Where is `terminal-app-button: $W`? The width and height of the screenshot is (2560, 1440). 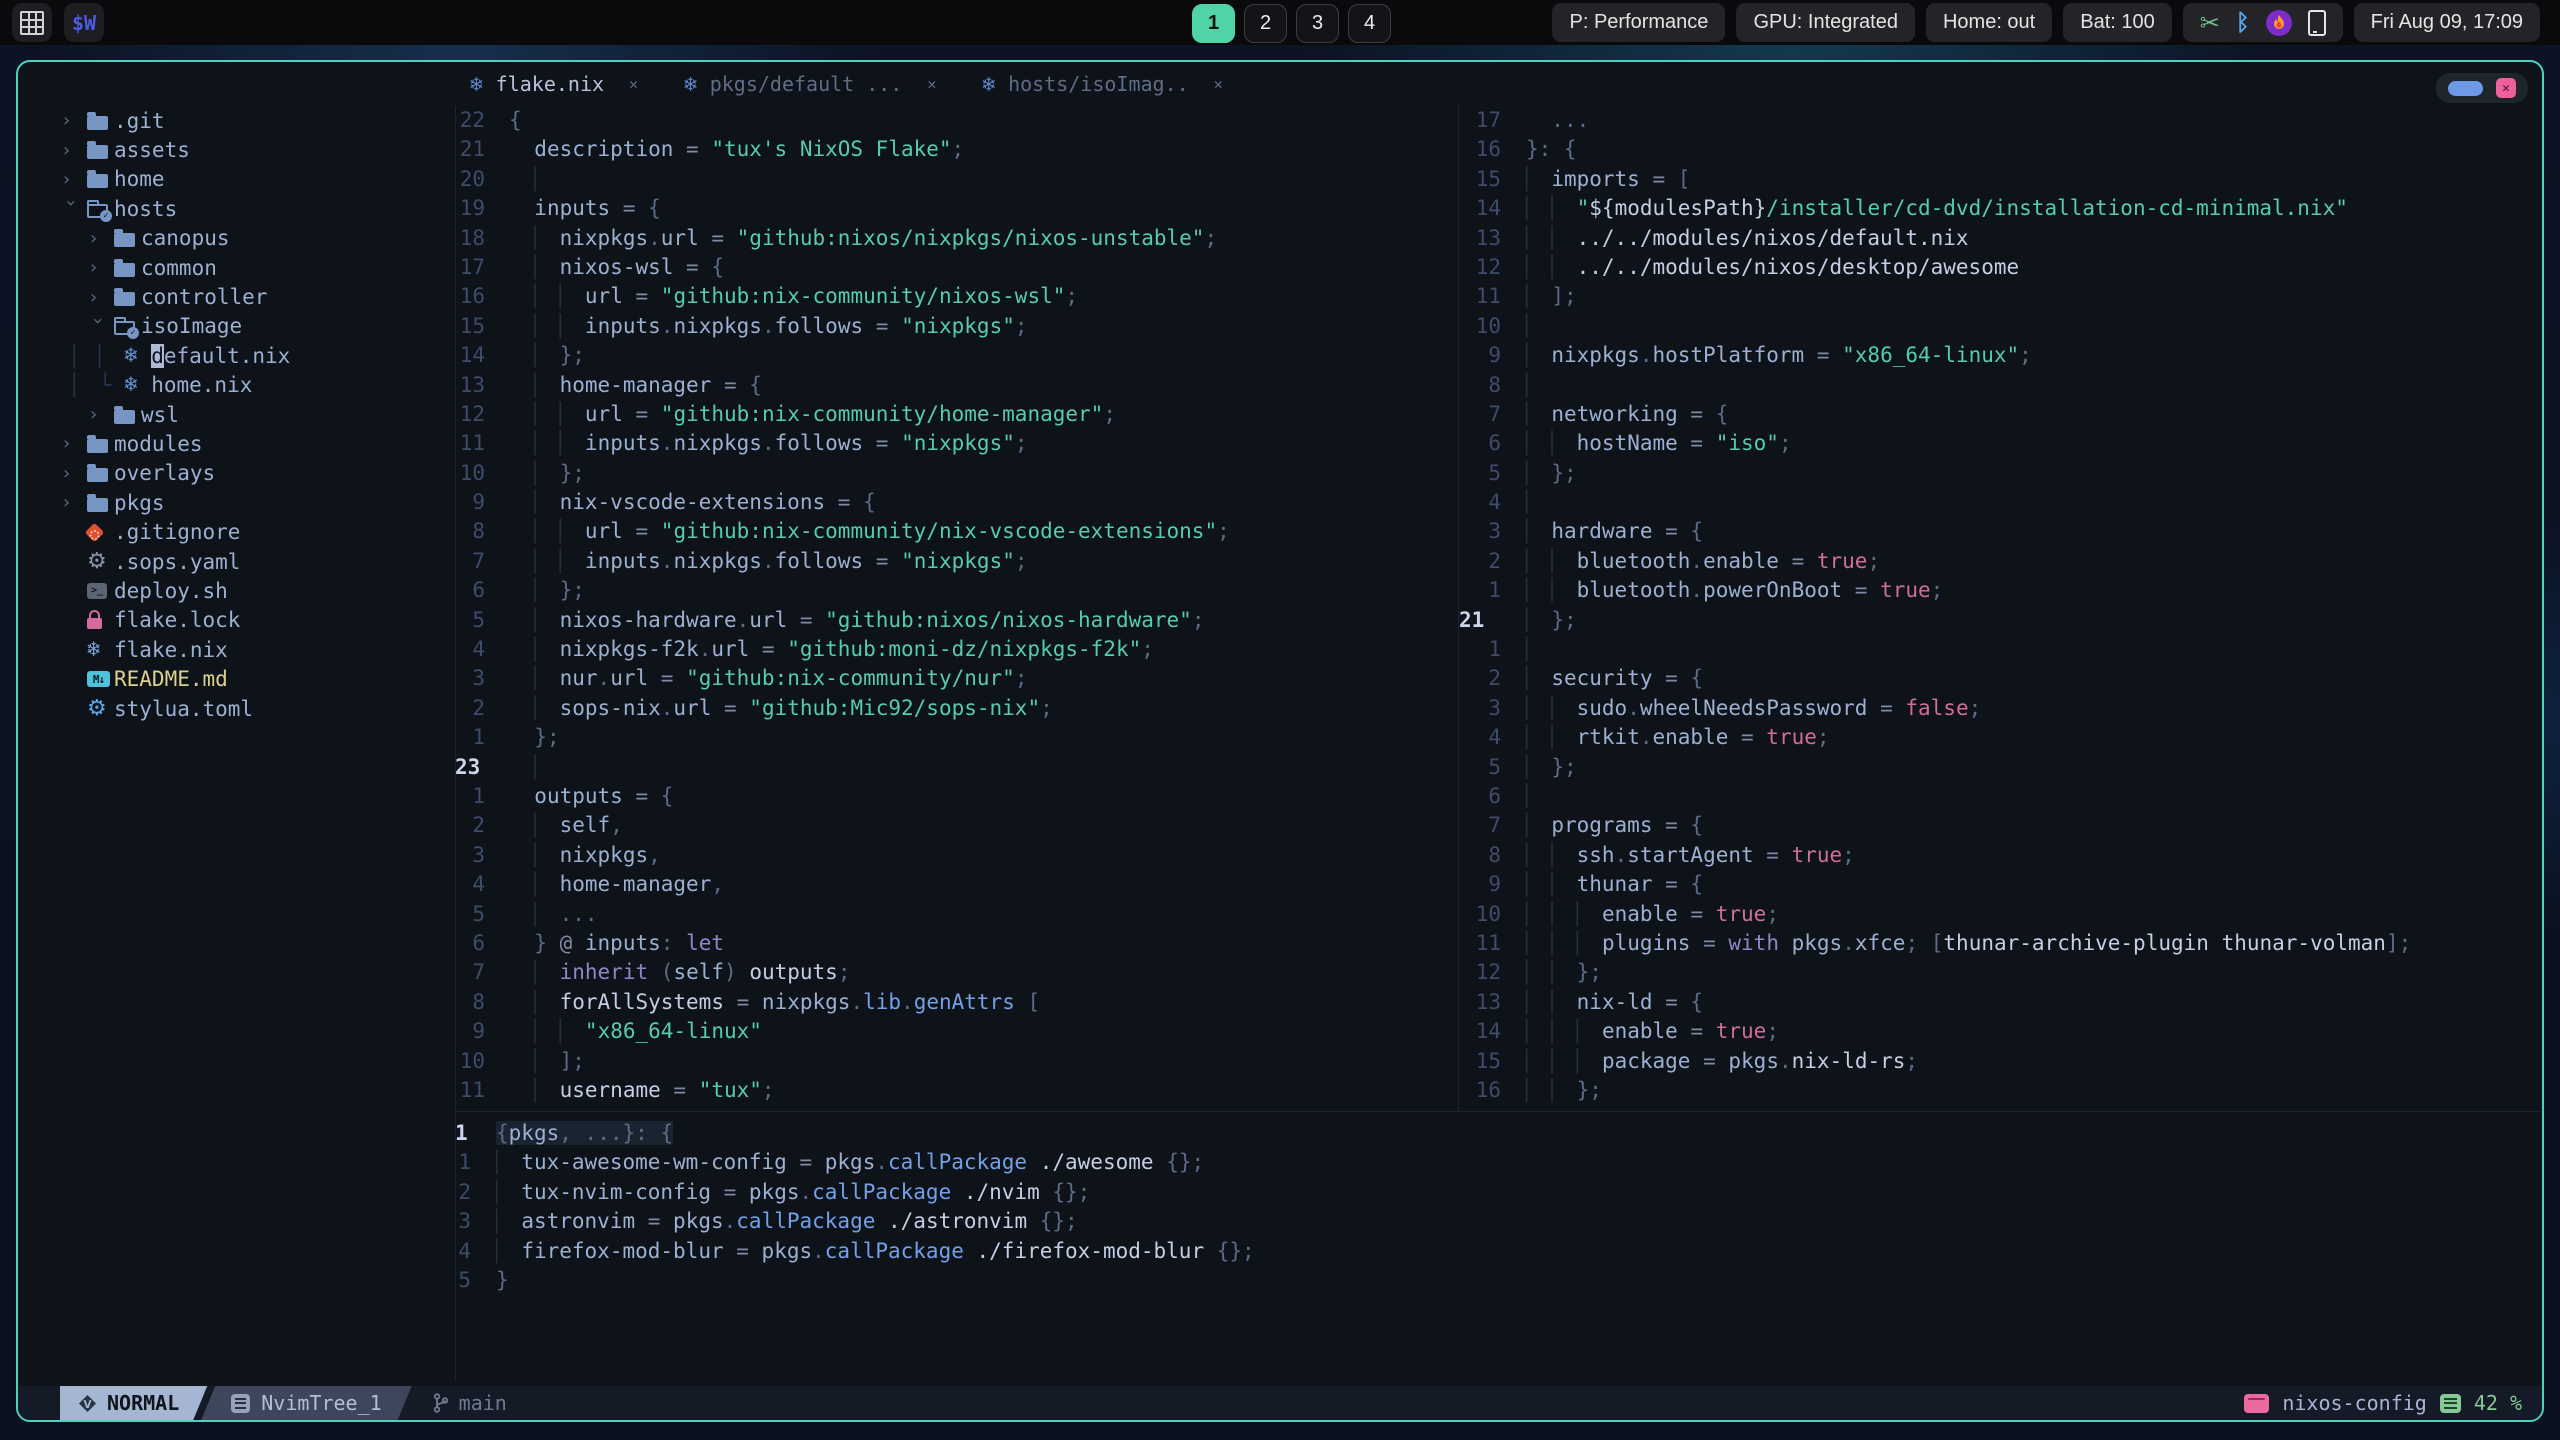
terminal-app-button: $W is located at coordinates (84, 22).